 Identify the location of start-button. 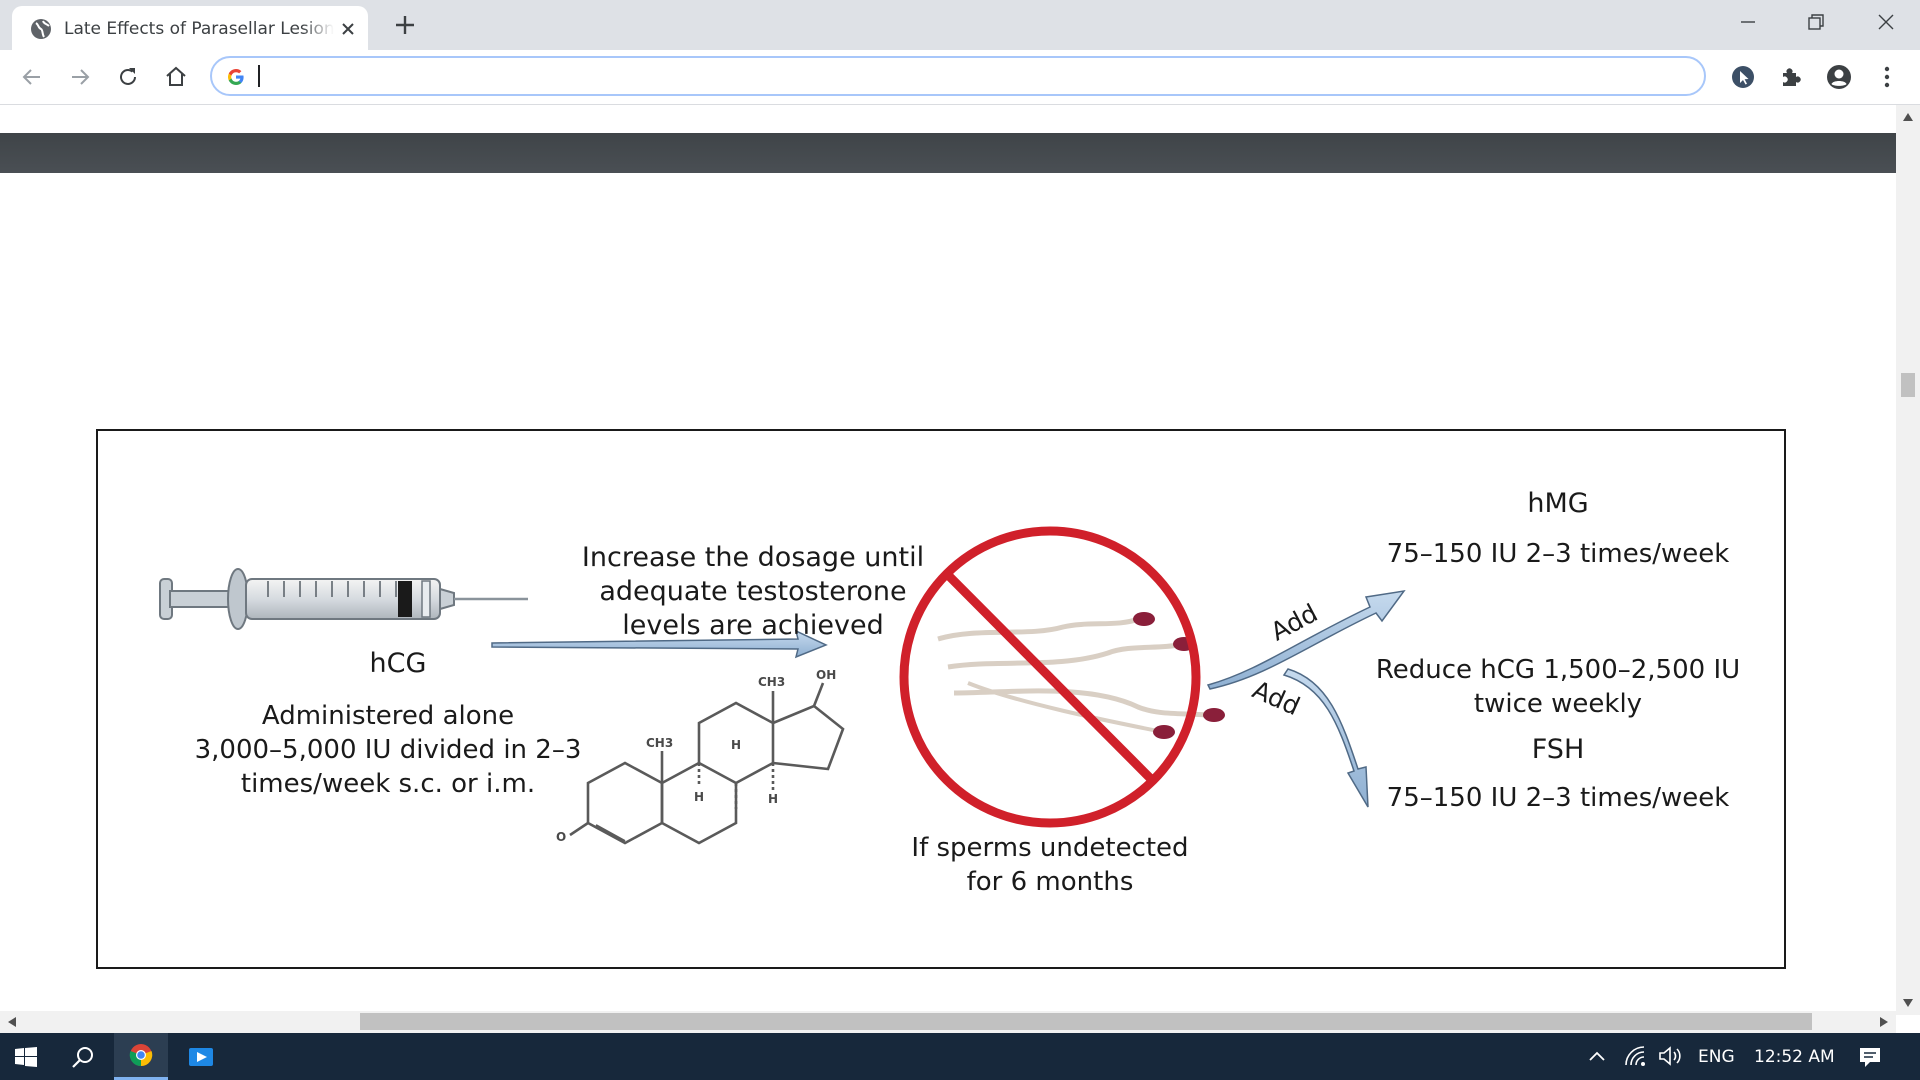
(26, 1056).